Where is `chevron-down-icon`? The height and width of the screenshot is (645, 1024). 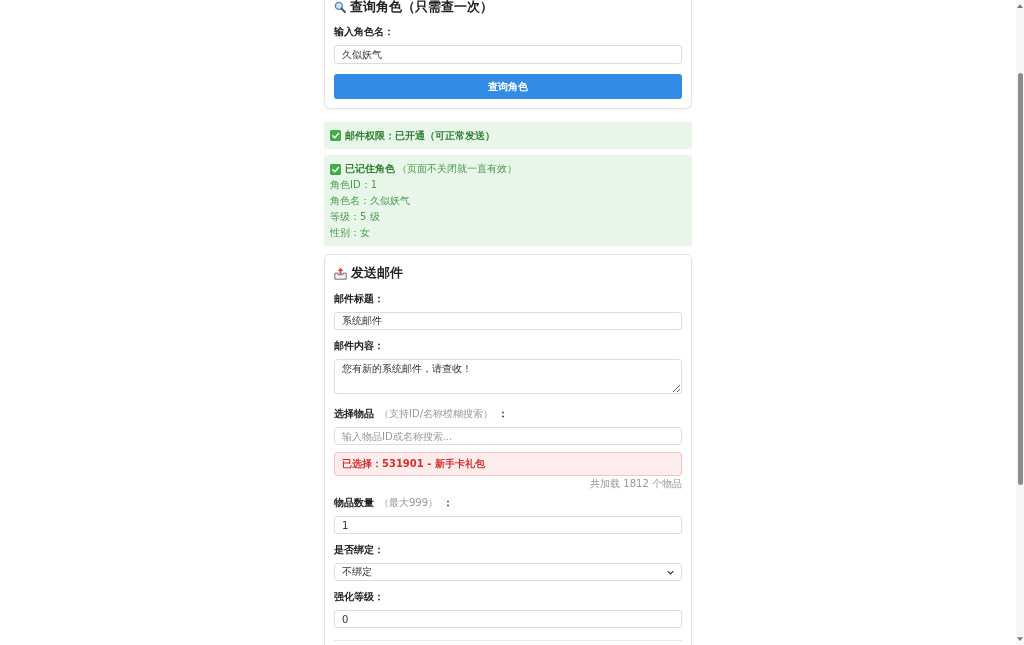 chevron-down-icon is located at coordinates (670, 572).